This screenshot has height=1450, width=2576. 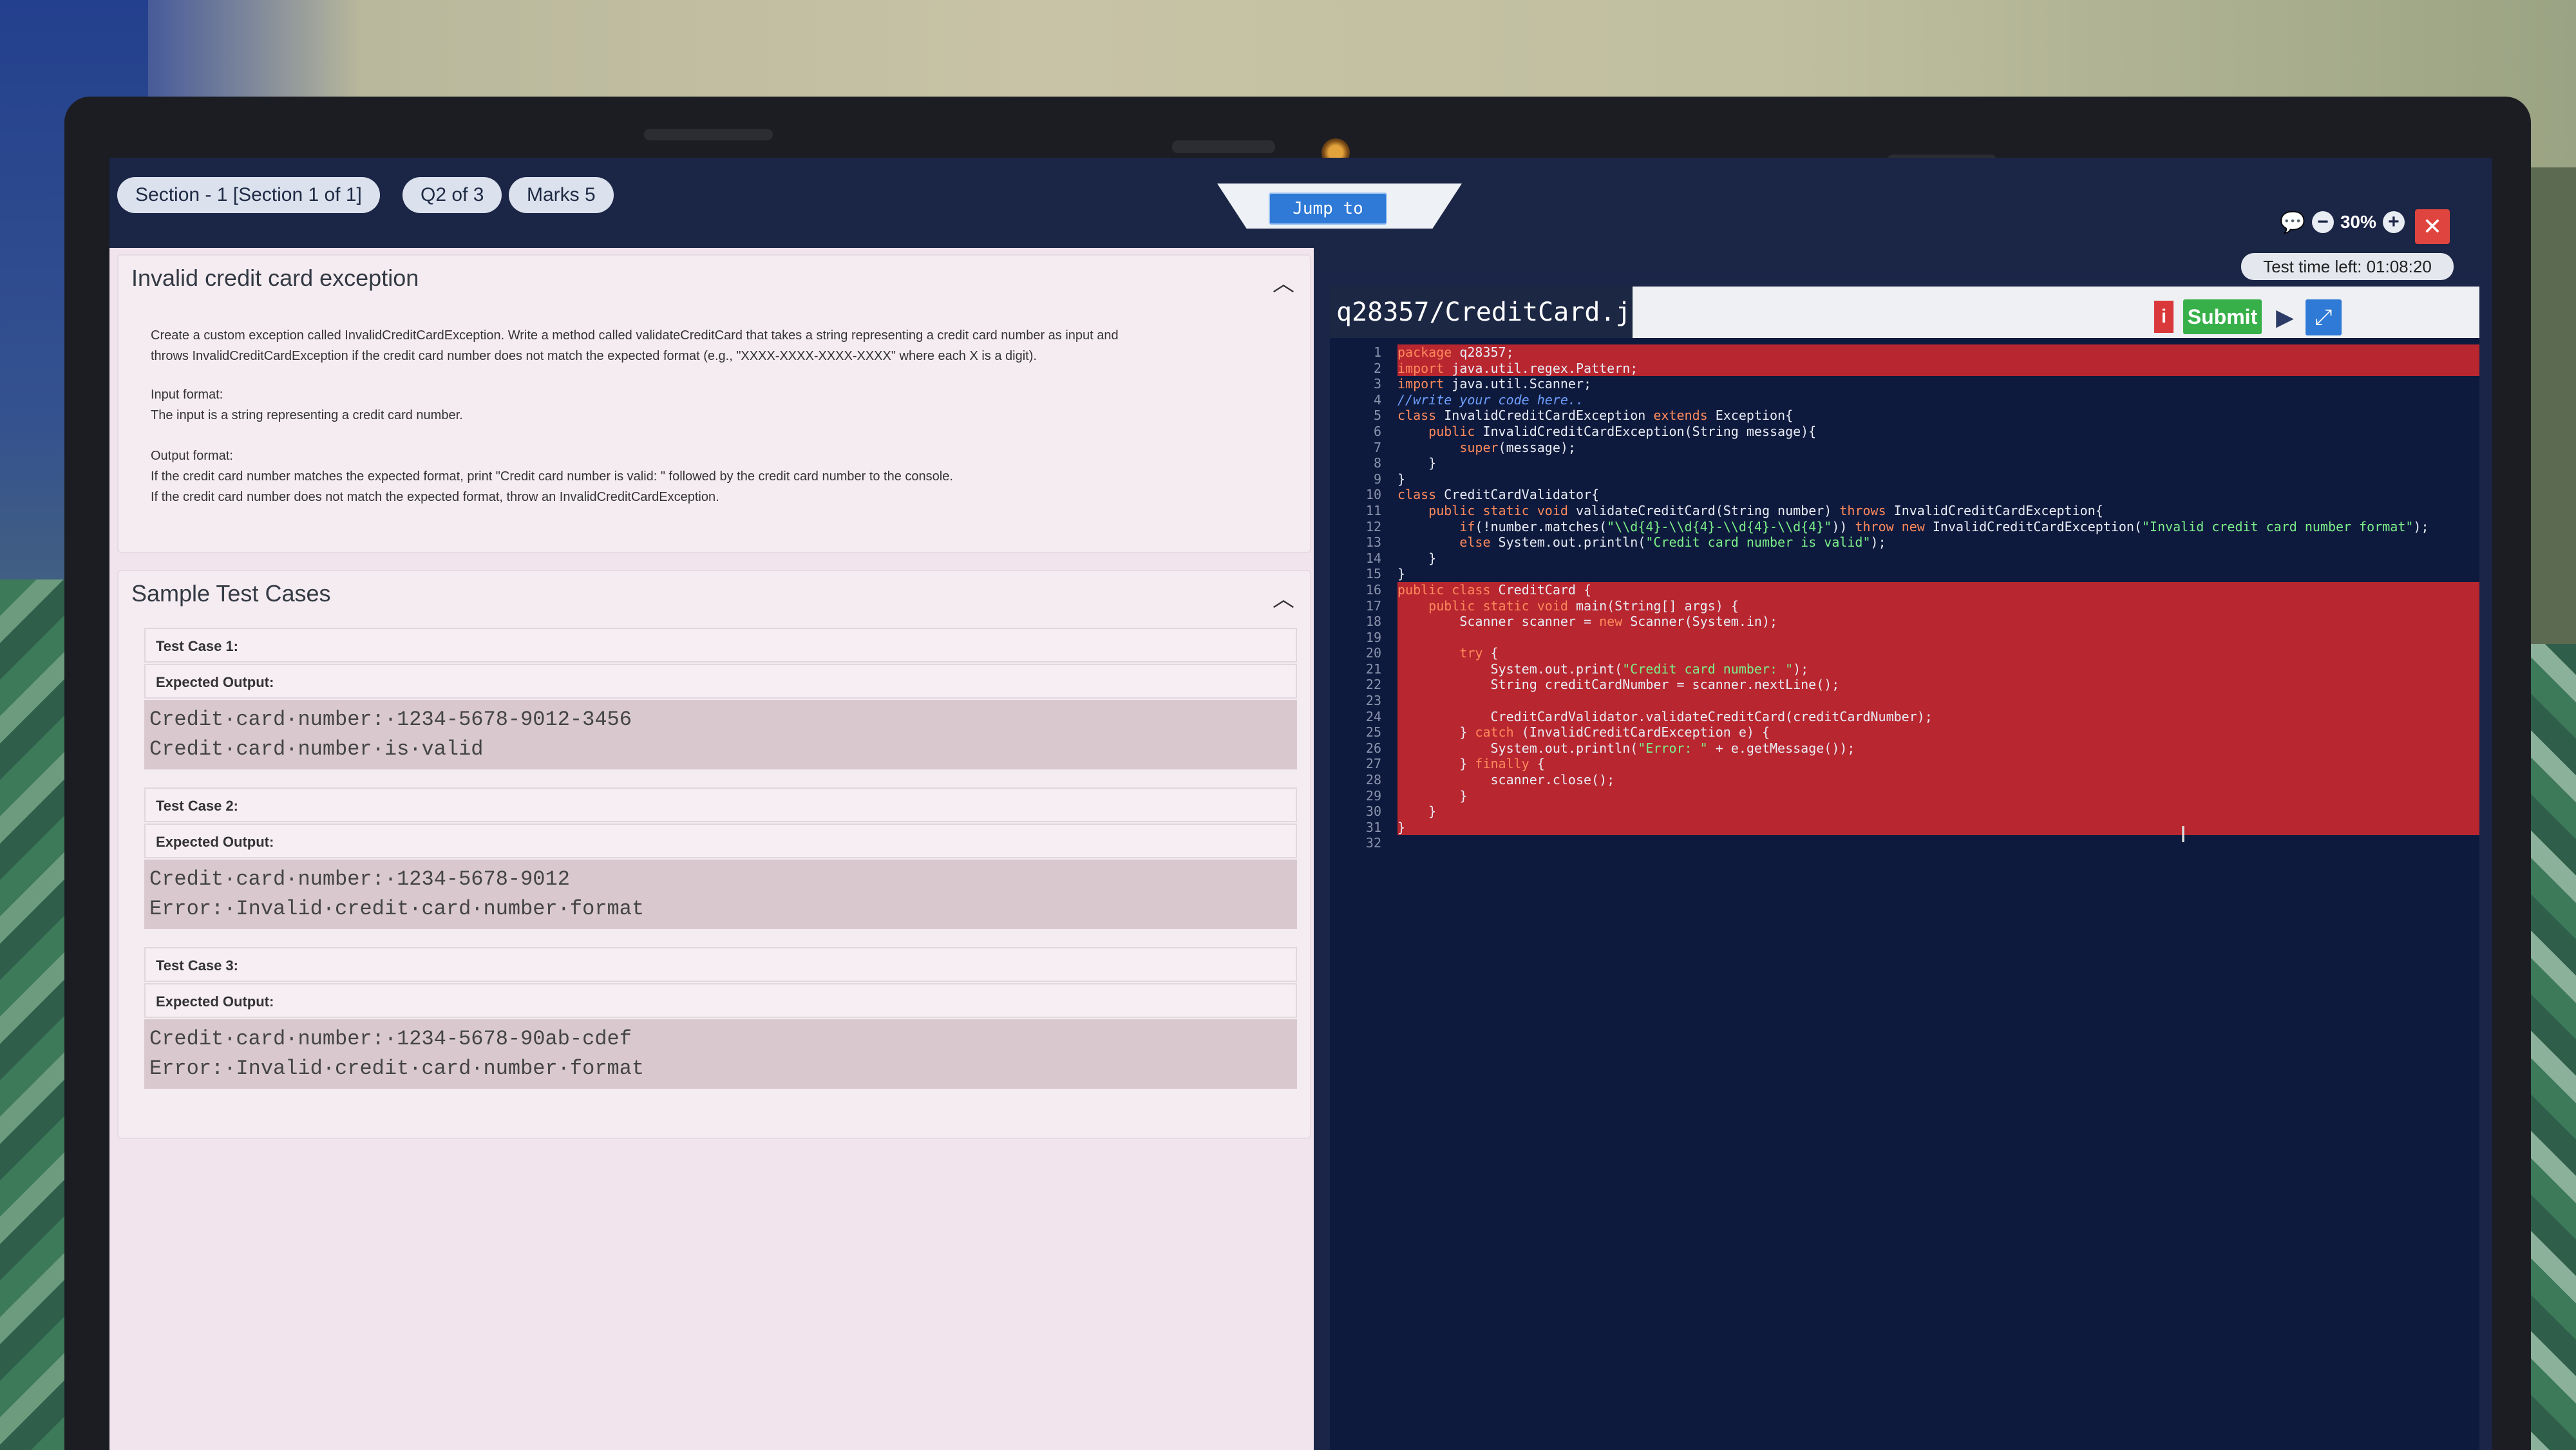 What do you see at coordinates (1482, 495) in the screenshot?
I see `code-line: 10 class CreditCardValidator{` at bounding box center [1482, 495].